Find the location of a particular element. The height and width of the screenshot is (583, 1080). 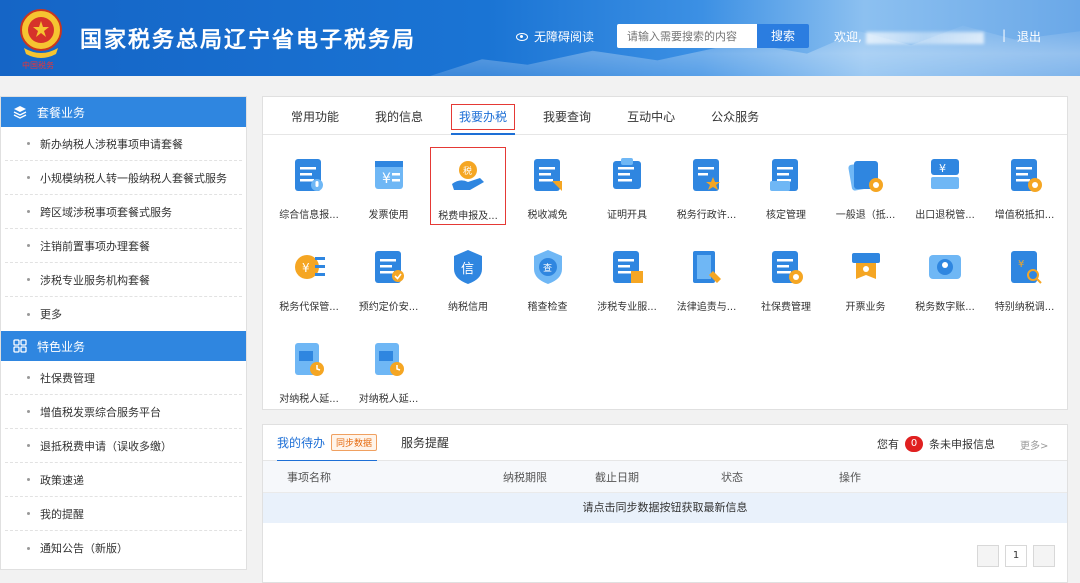

main-tabs: 常用功能 我的信息 我要办税 我要查询 互动中心 公众服务 is located at coordinates (665, 116).